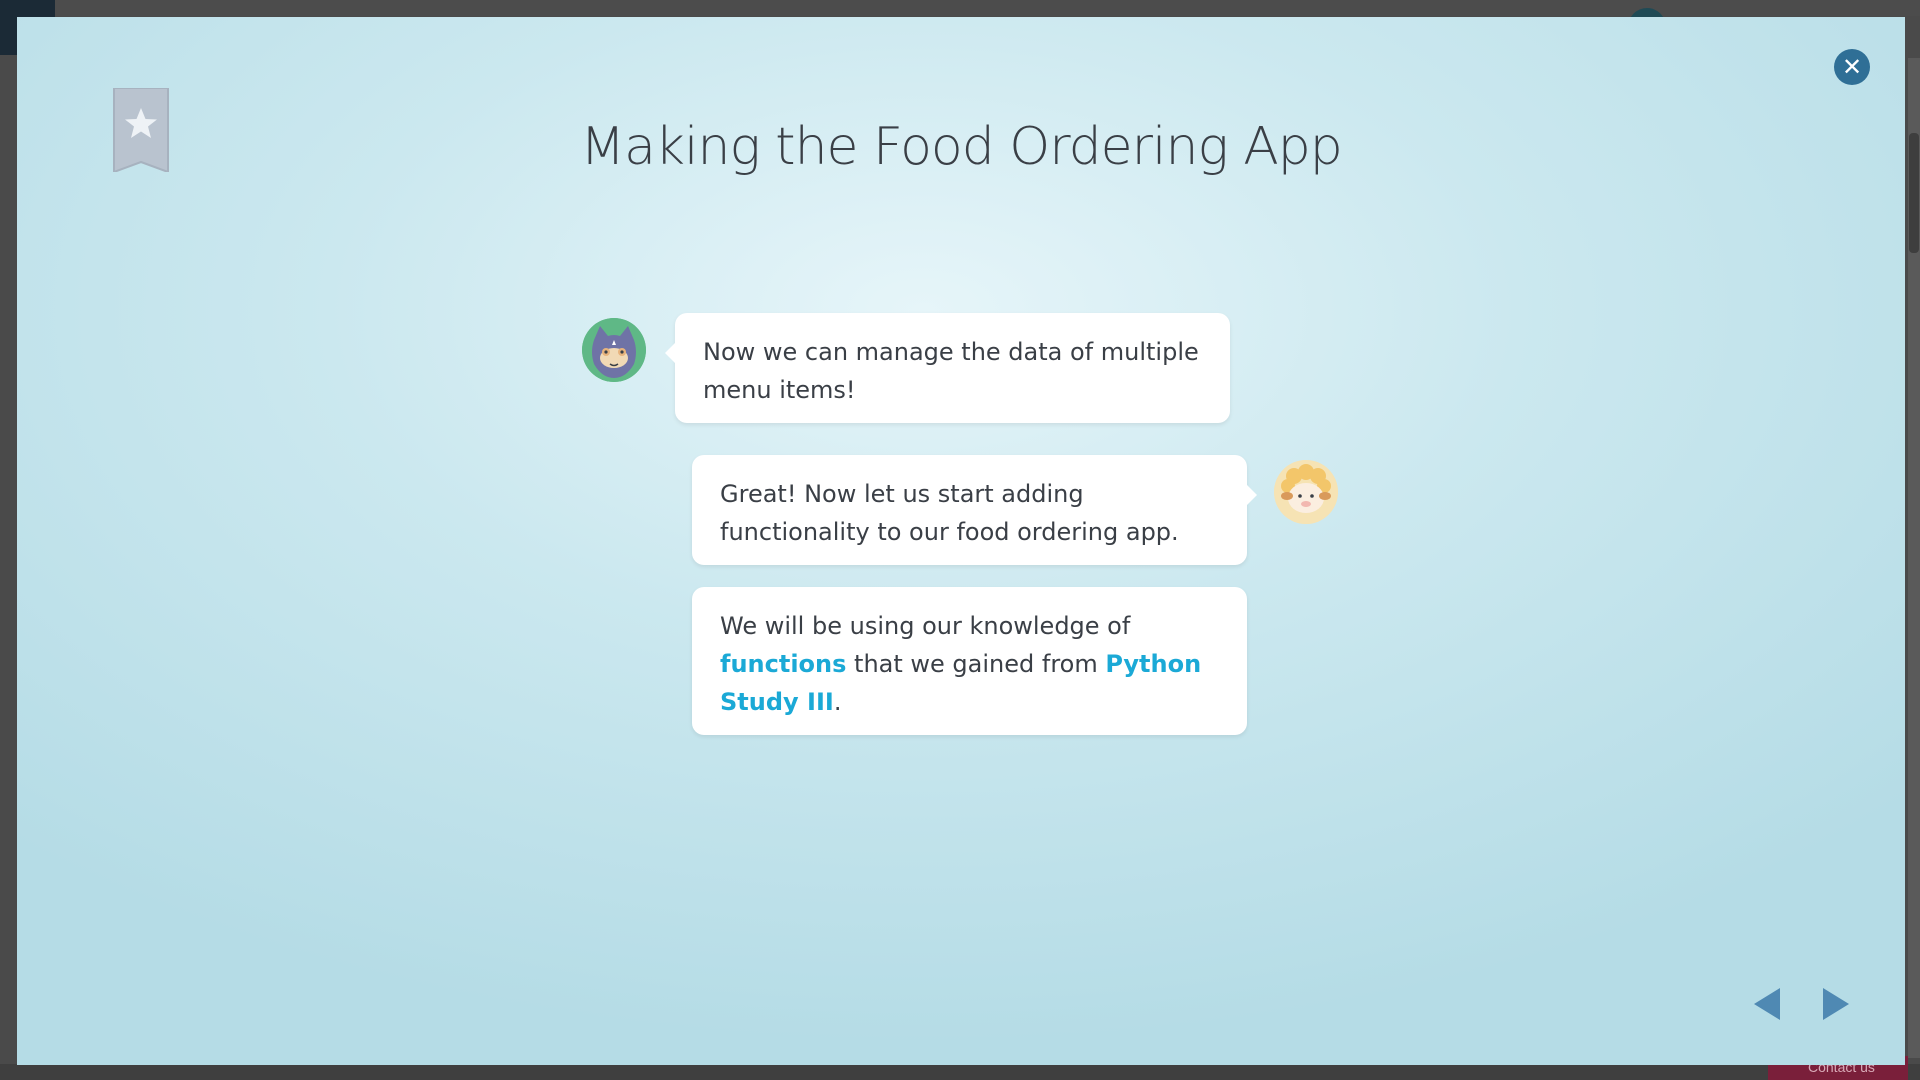  I want to click on page-title: Making the Food Ordering App, so click(961, 147).